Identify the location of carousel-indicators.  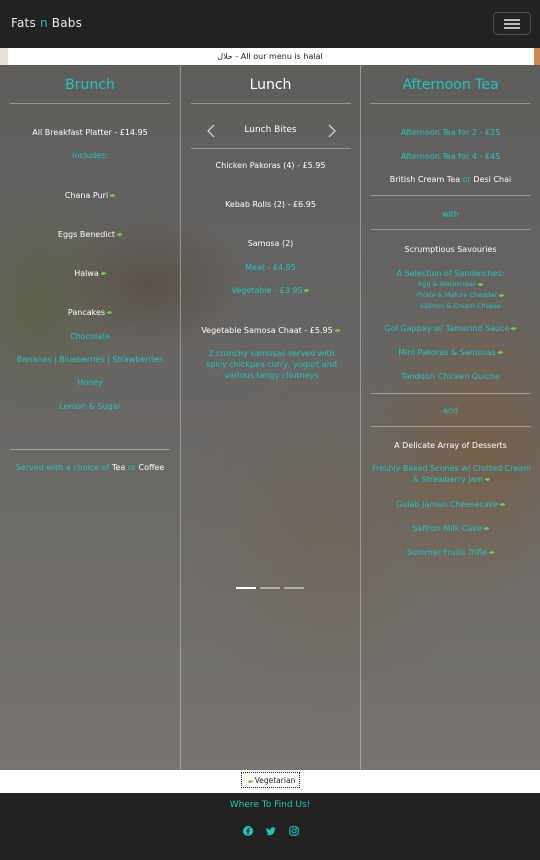
(271, 588).